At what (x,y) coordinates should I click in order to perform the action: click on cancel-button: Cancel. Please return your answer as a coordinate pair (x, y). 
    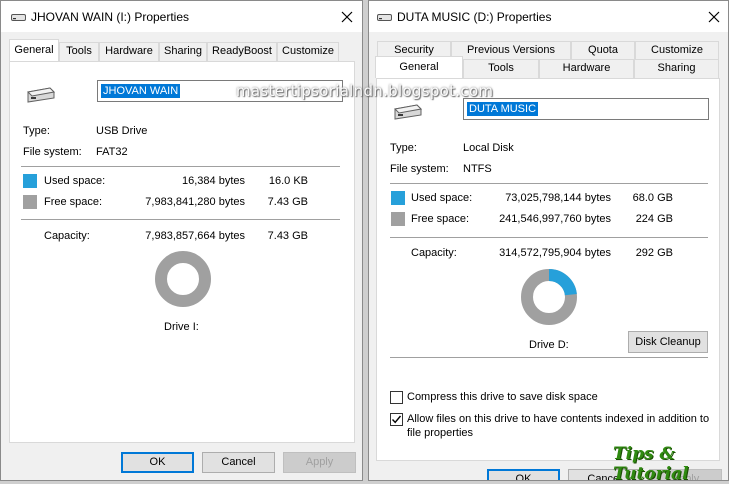
    Looking at the image, I should click on (238, 462).